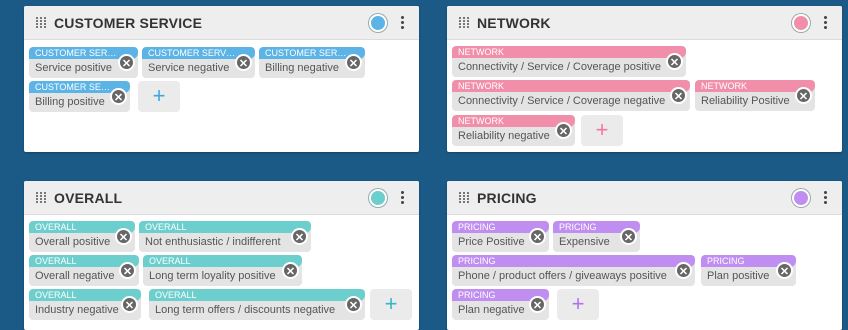 This screenshot has height=330, width=848. I want to click on tag-chip: PRICING Plan negative ✕, so click(500, 304).